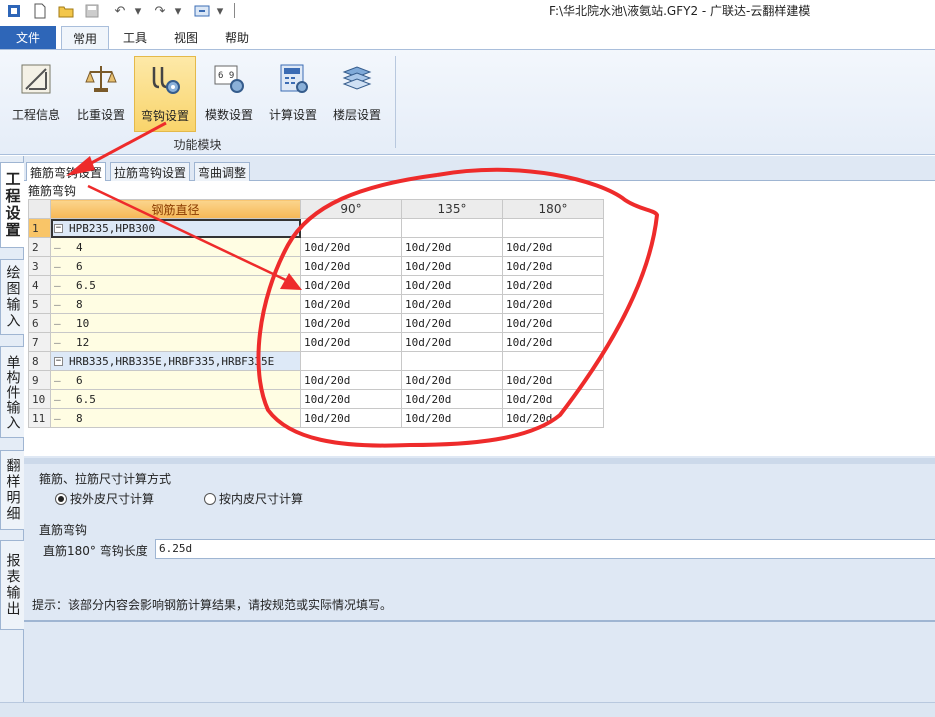  I want to click on side-tab-project-settings: 工程设置, so click(12, 205).